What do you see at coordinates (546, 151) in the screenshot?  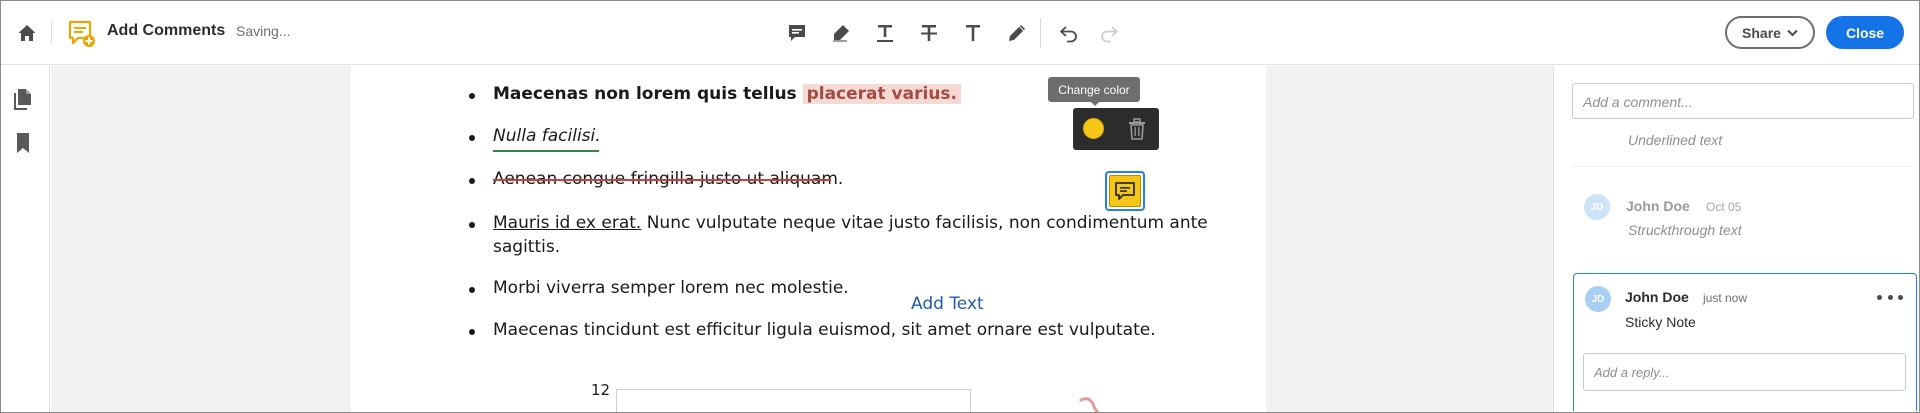 I see `underline-annotation` at bounding box center [546, 151].